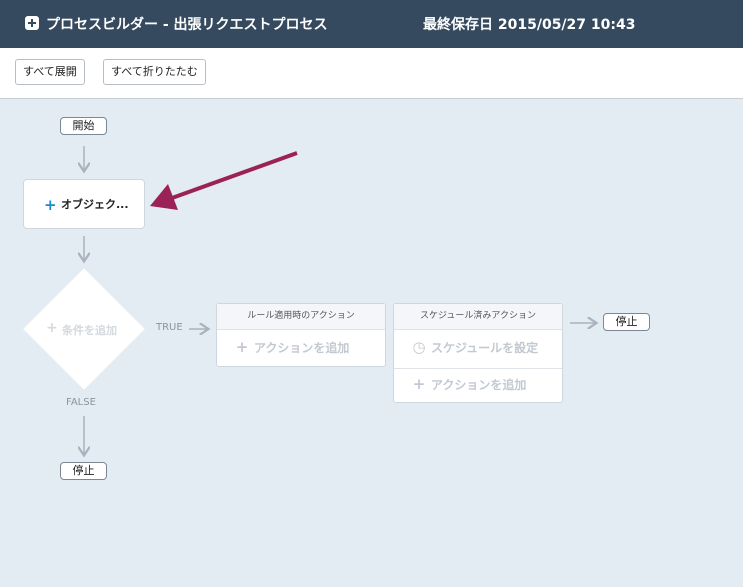 The width and height of the screenshot is (743, 587). I want to click on page-title: プロセスビルダー - 出張リクエストプロセス, so click(187, 25).